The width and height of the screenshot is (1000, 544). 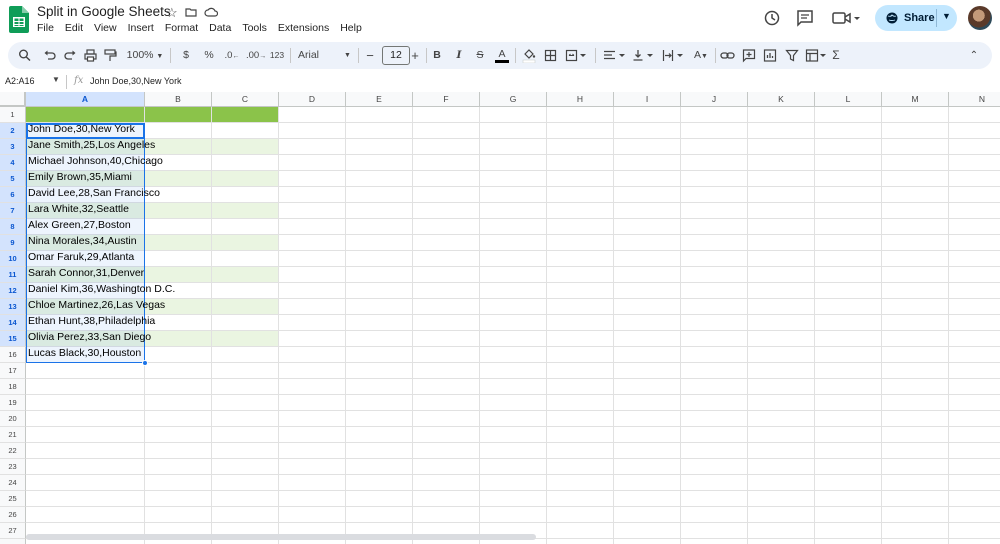 I want to click on share-button: Share ▼, so click(x=916, y=18).